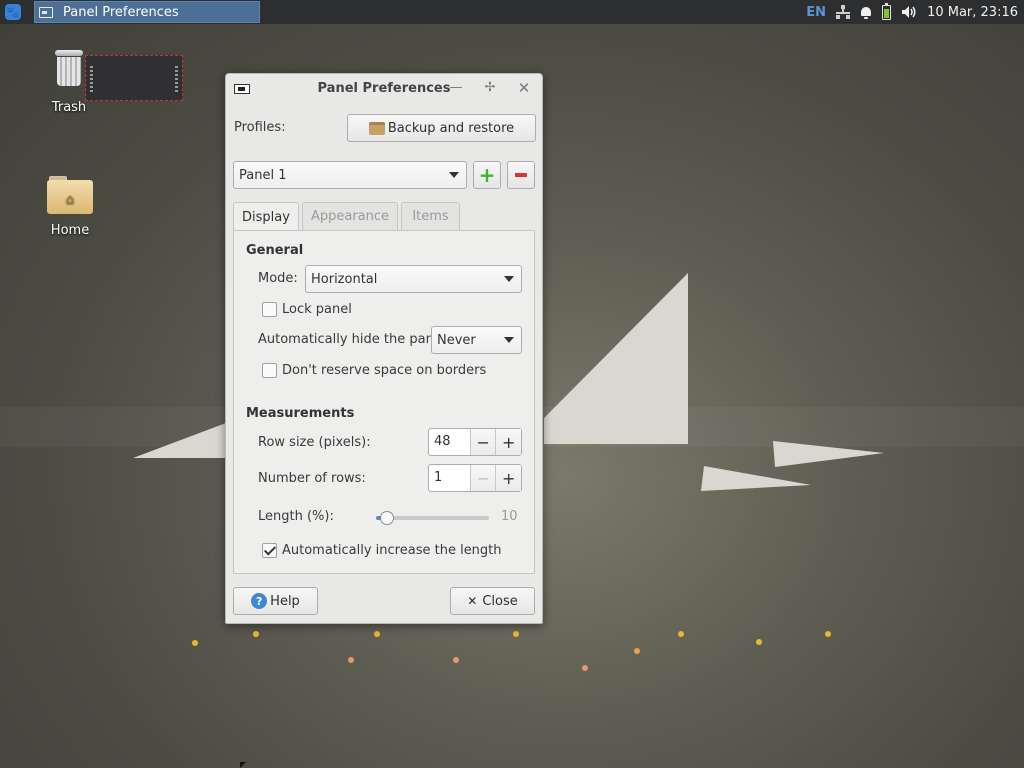 The width and height of the screenshot is (1024, 768). Describe the element at coordinates (314, 442) in the screenshot. I see `row-size-label: Row size (pixels):` at that location.